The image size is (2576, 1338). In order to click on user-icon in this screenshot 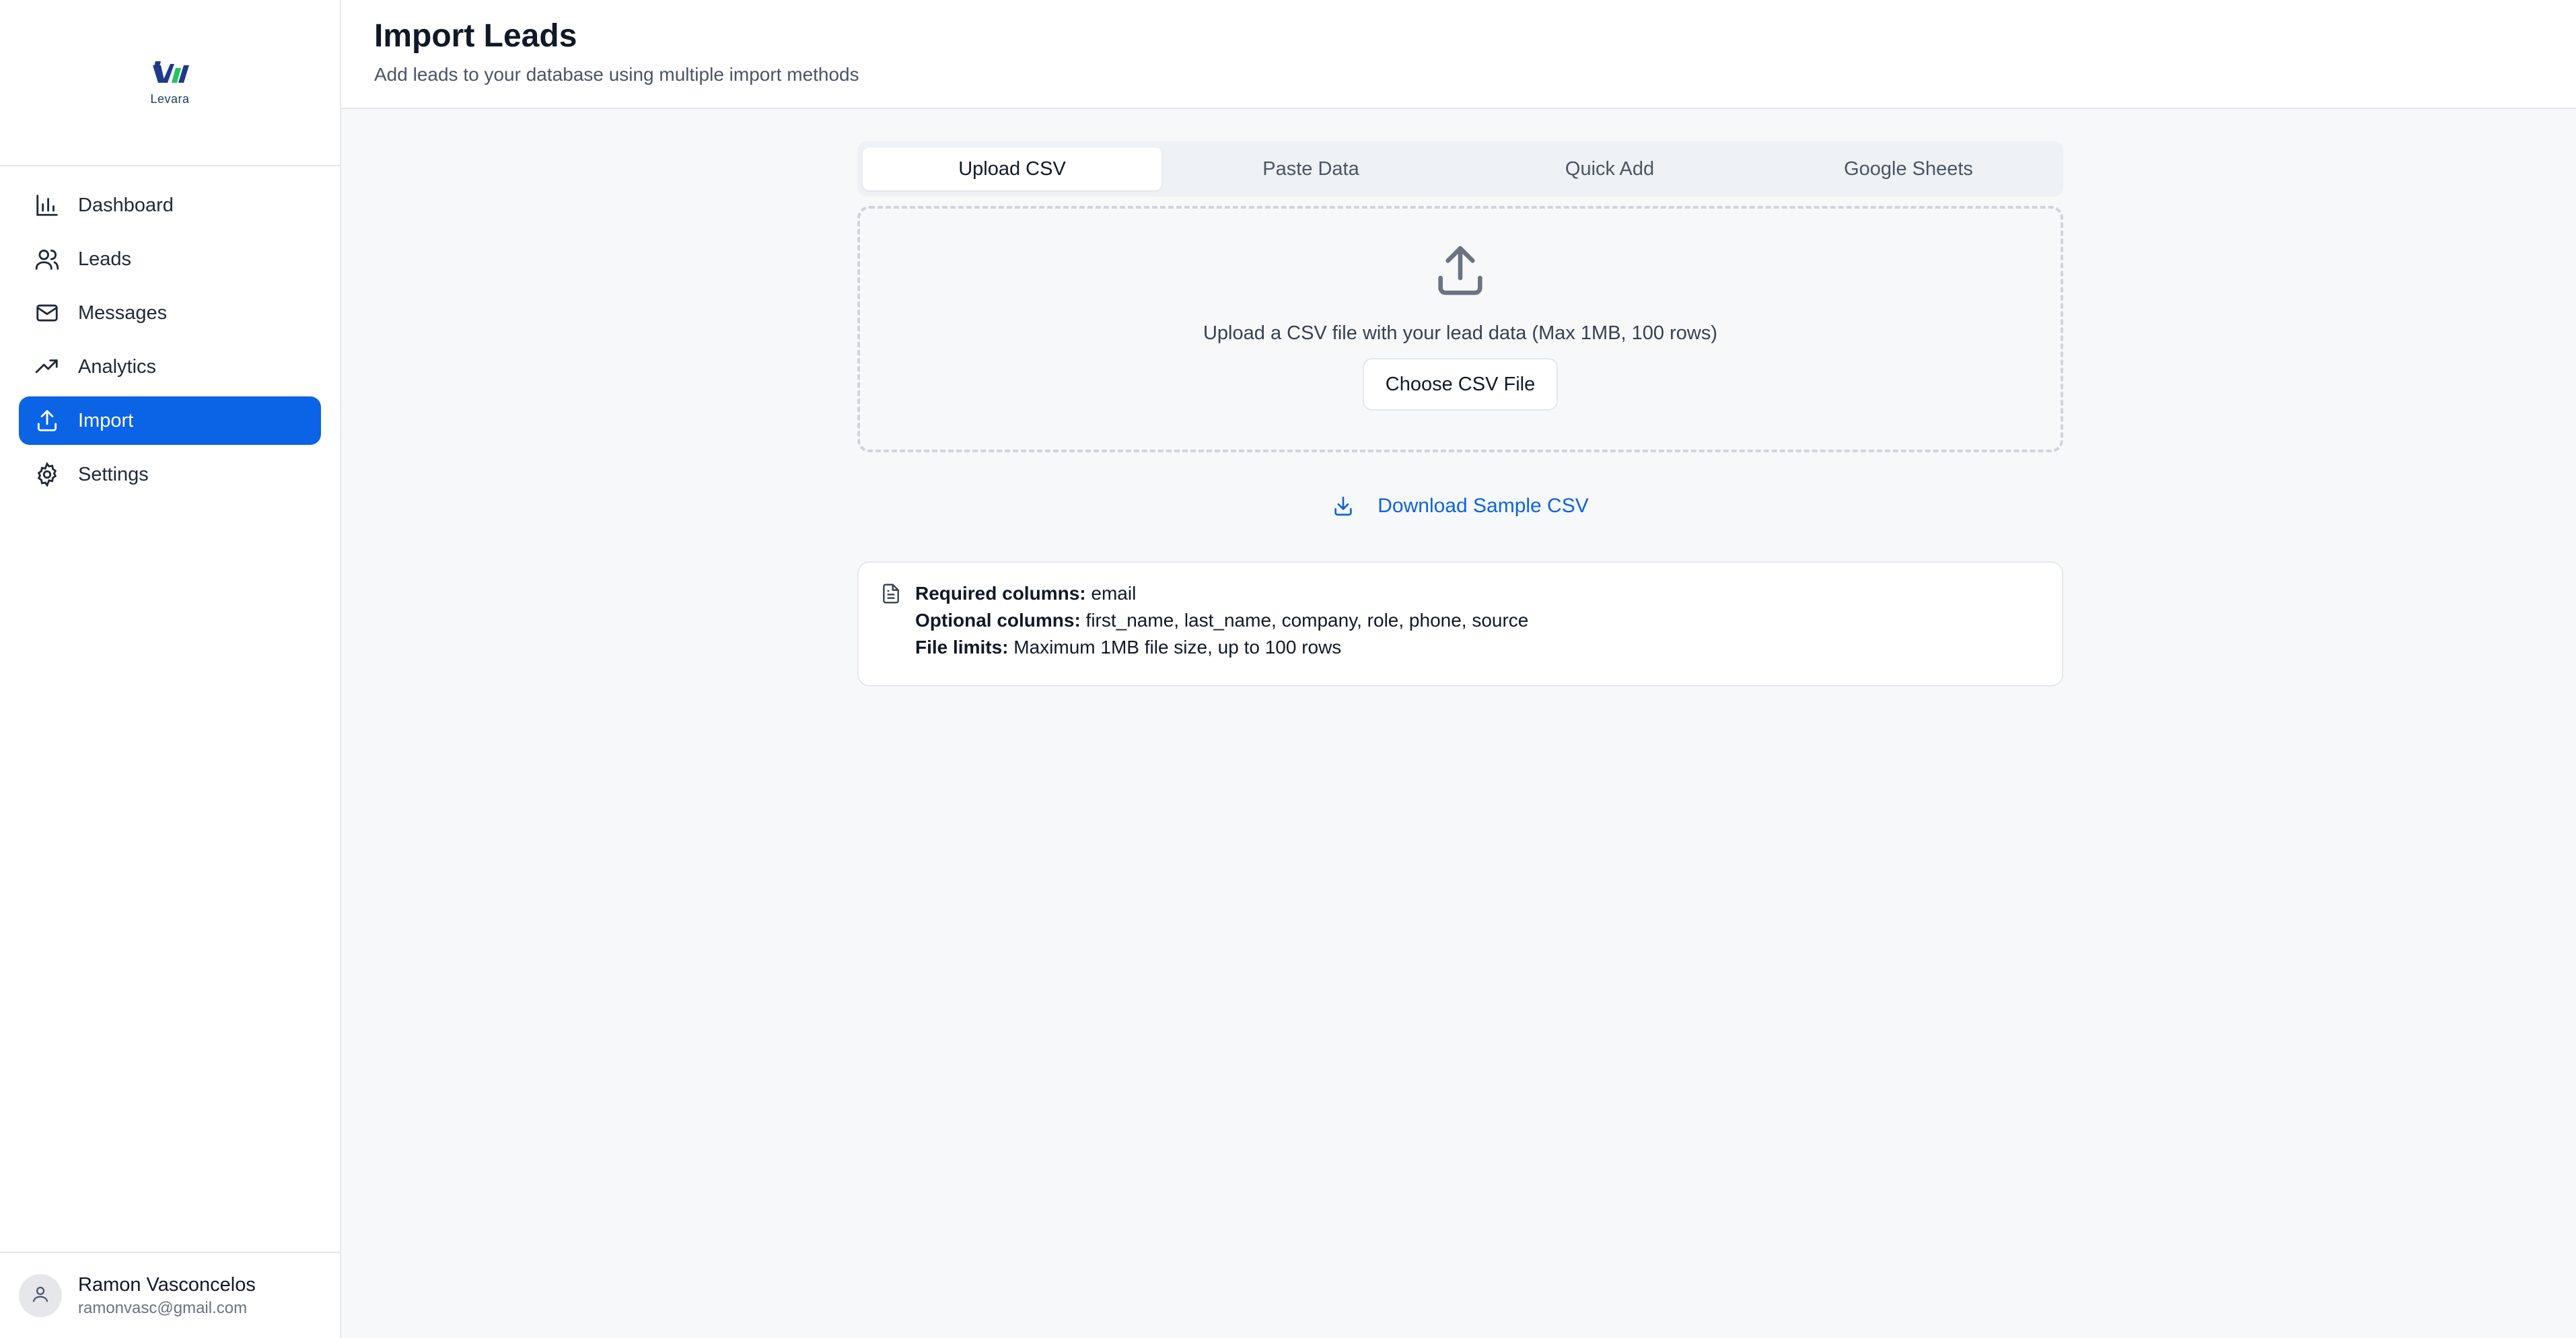, I will do `click(40, 1296)`.